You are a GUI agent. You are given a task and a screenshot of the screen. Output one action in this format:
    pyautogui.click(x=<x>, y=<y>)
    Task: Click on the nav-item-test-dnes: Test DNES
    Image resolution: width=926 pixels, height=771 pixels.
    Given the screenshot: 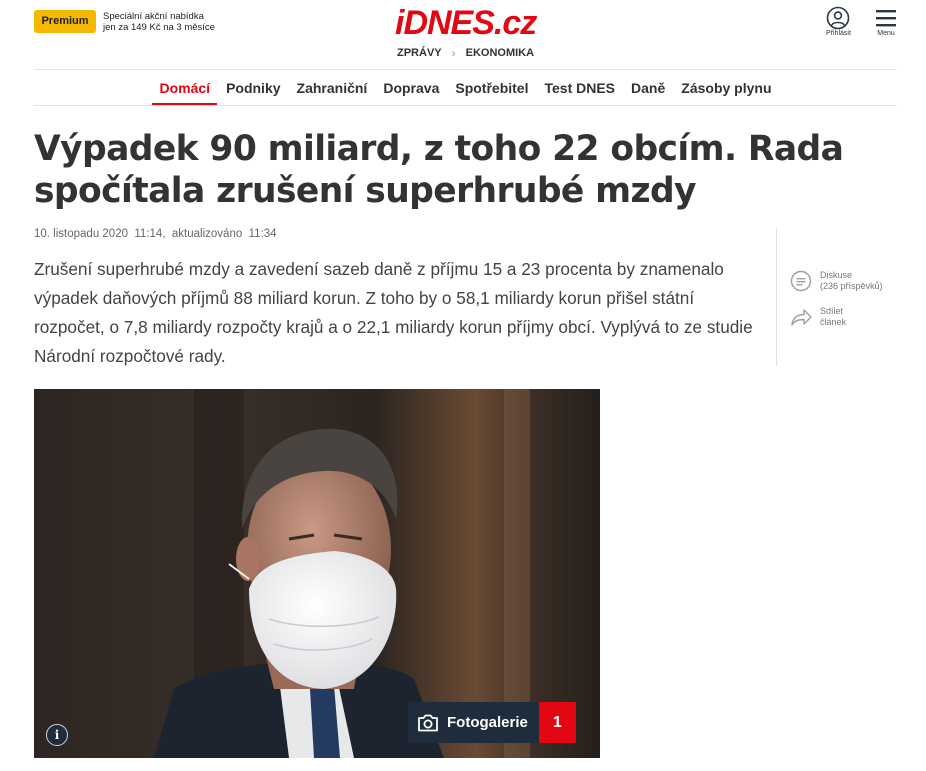 What is the action you would take?
    pyautogui.click(x=579, y=88)
    